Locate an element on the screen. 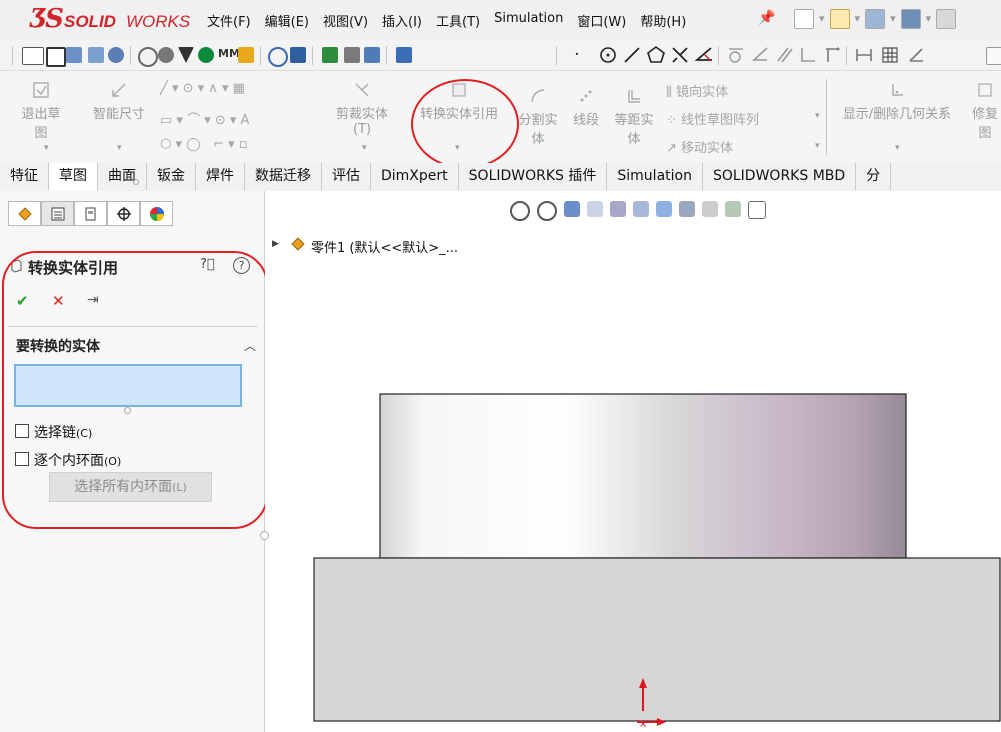 This screenshot has height=732, width=1001. polygon-tool-group: ⬡ ▾ ◯ ⌐ ▾ ▫ is located at coordinates (204, 144).